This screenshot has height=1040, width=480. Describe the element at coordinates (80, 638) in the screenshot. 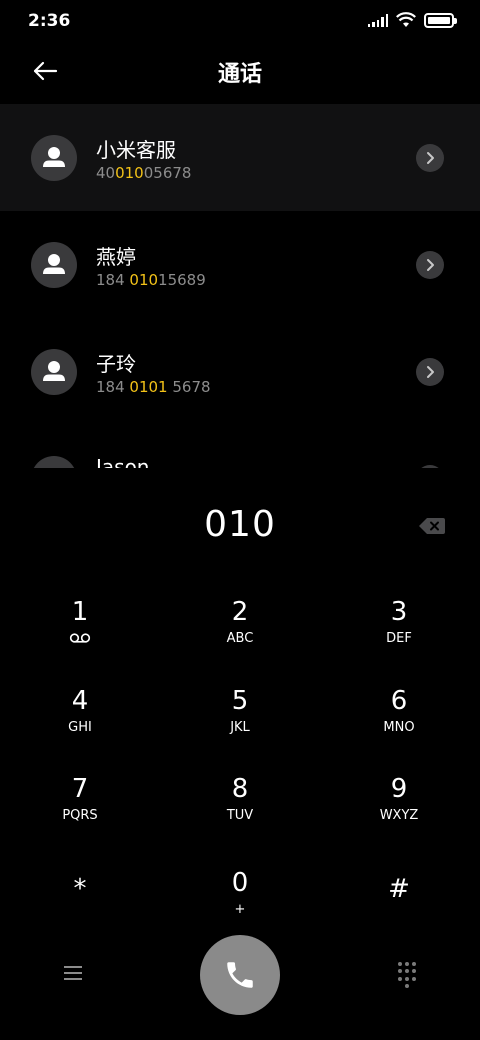

I see `voicemail-icon` at that location.